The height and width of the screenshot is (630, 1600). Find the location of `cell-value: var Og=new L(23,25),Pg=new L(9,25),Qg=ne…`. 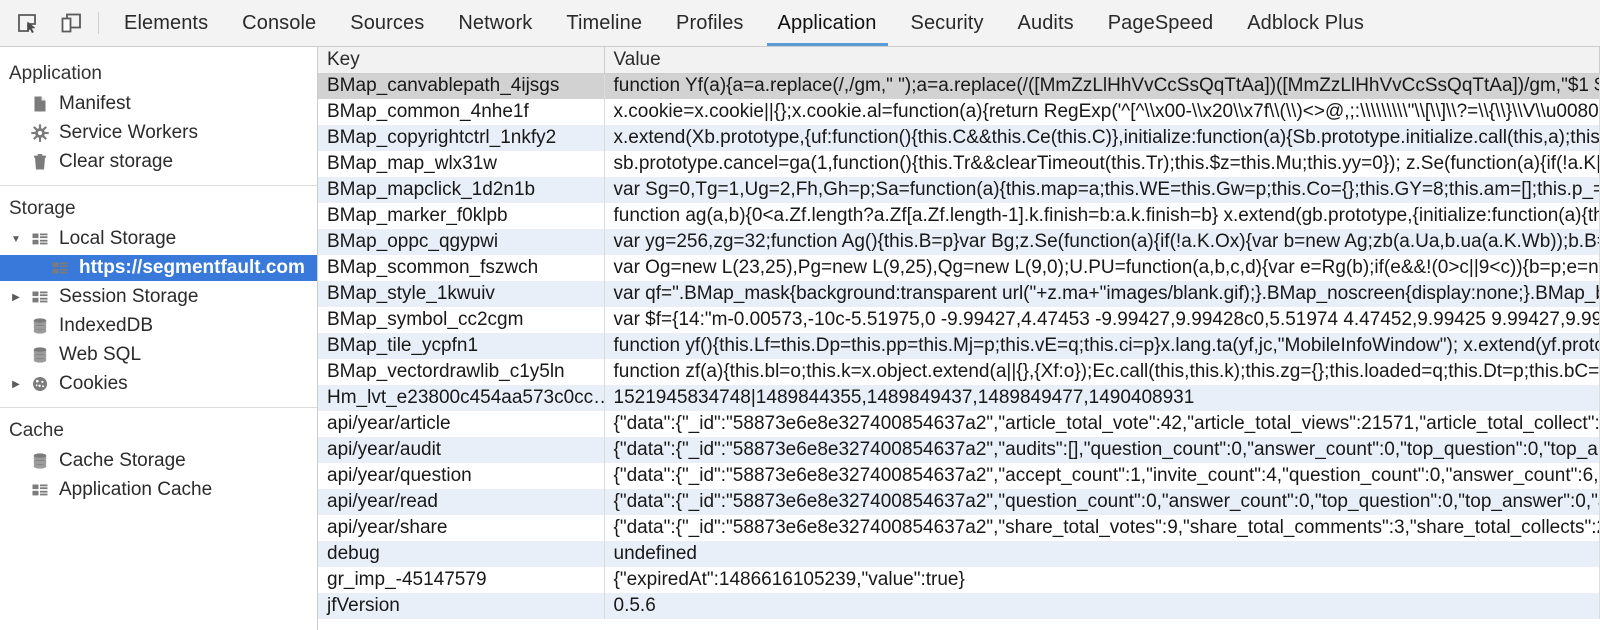

cell-value: var Og=new L(23,25),Pg=new L(9,25),Qg=ne… is located at coordinates (1102, 268).